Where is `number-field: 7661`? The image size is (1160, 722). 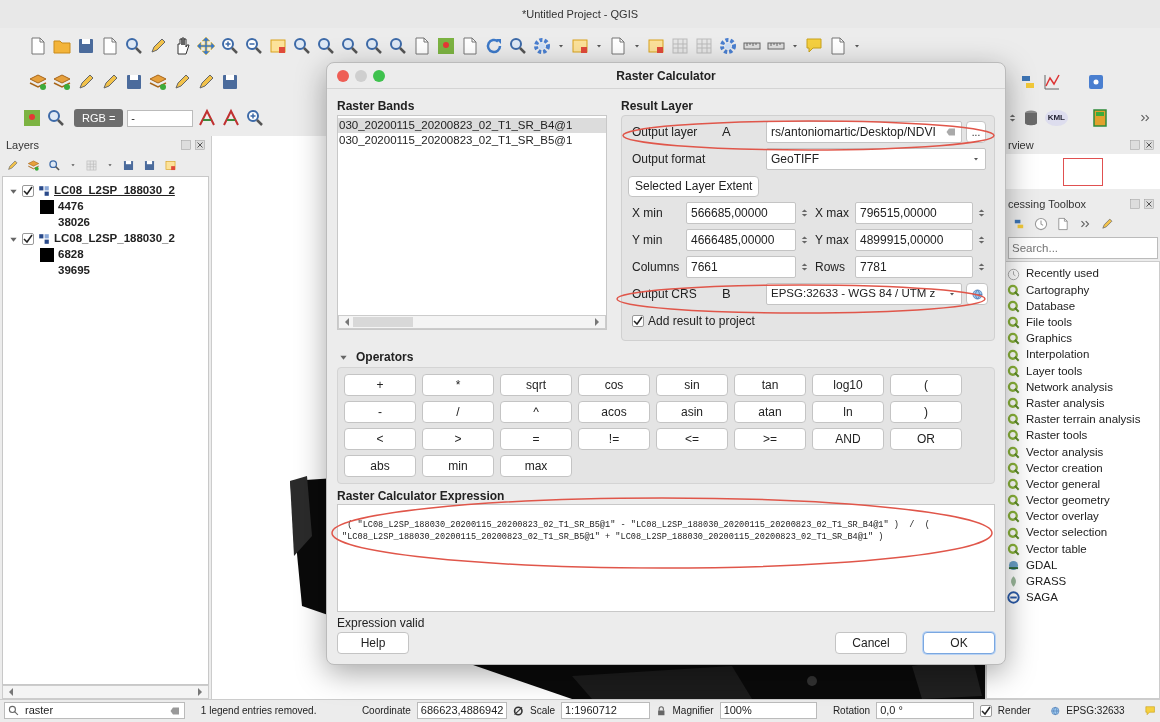 number-field: 7661 is located at coordinates (741, 267).